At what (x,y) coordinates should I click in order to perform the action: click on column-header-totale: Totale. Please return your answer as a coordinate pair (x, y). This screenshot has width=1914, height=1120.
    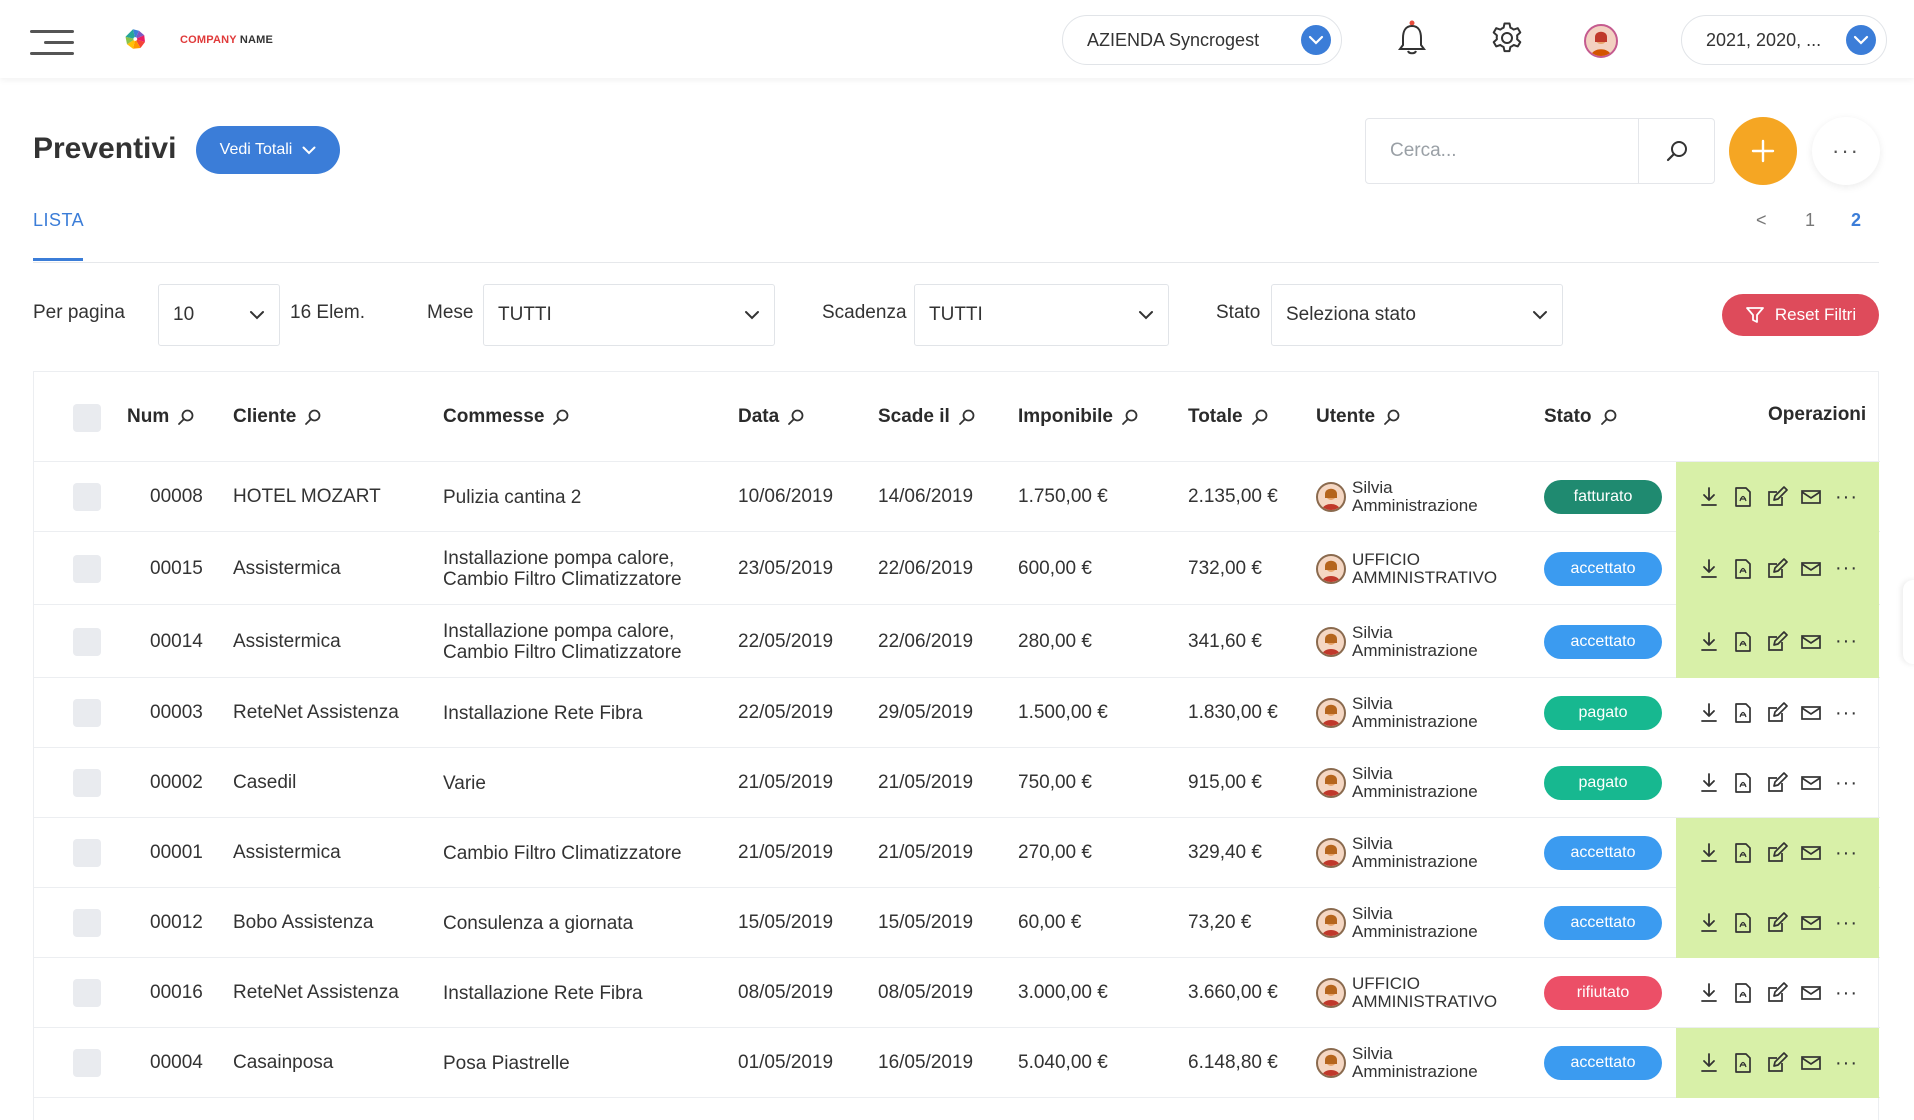
    Looking at the image, I should click on (1228, 417).